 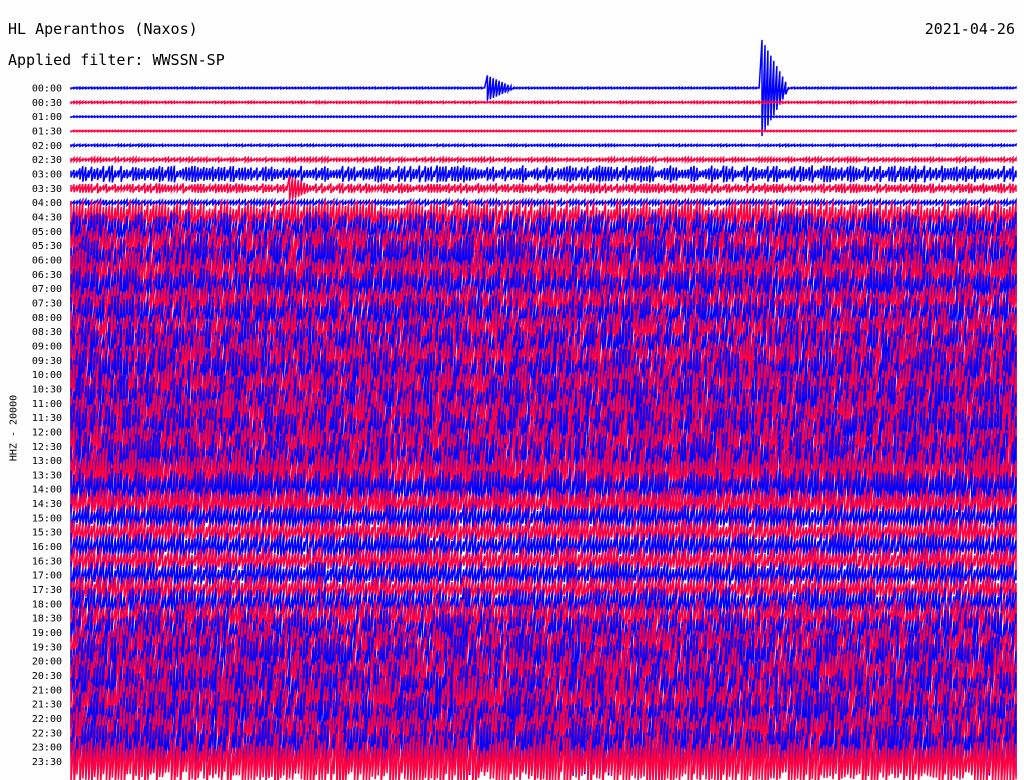 I want to click on tick-label: 19:30, so click(x=47, y=647).